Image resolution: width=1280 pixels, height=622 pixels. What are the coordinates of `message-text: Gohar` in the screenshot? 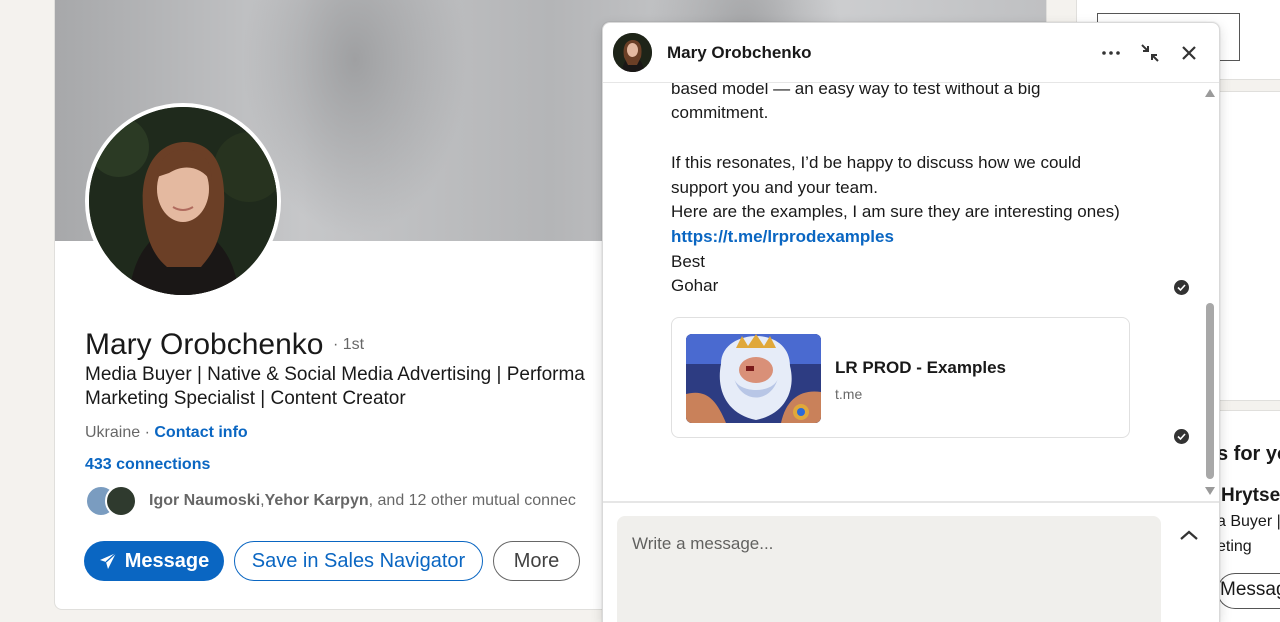 It's located at (695, 285).